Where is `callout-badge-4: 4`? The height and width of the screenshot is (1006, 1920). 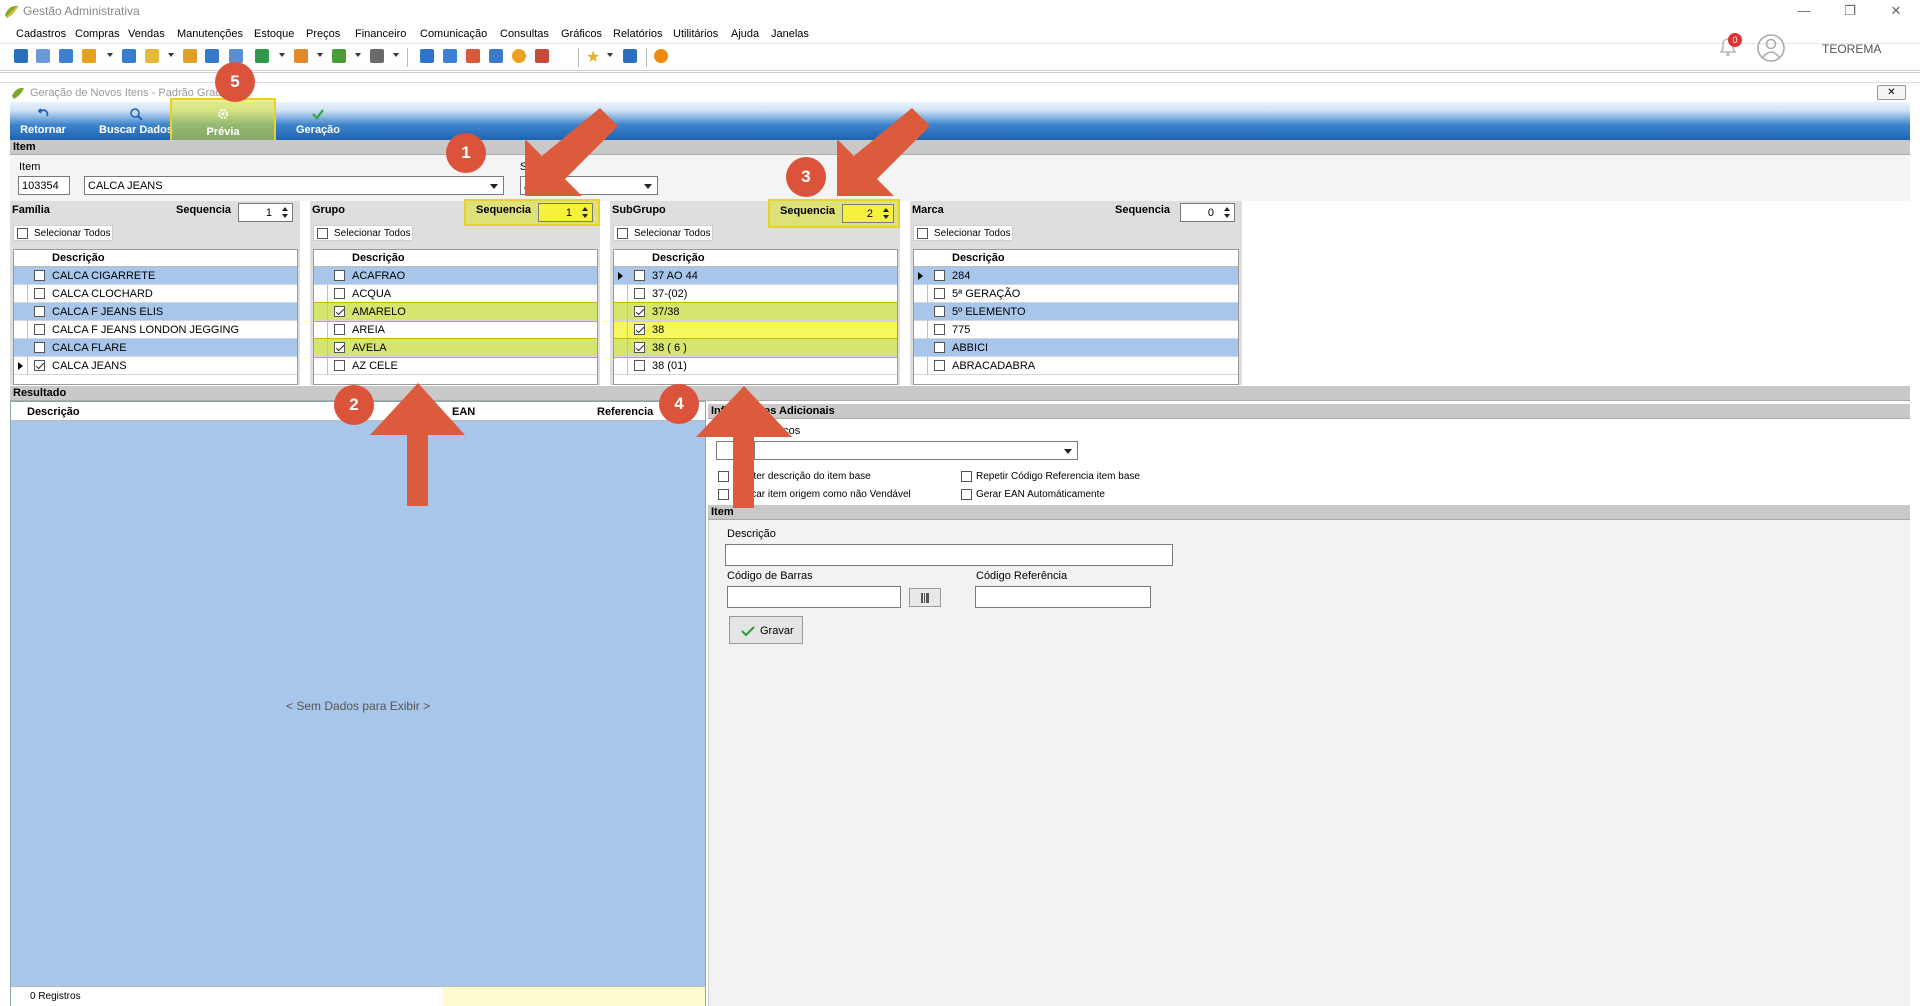
callout-badge-4: 4 is located at coordinates (679, 404).